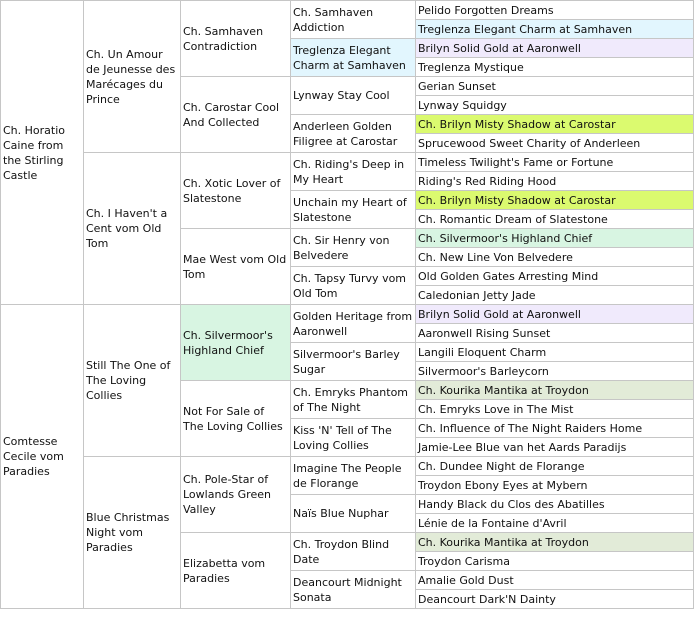  Describe the element at coordinates (235, 266) in the screenshot. I see `ancestor-cell-gen3: Mae West vom Old Tom` at that location.